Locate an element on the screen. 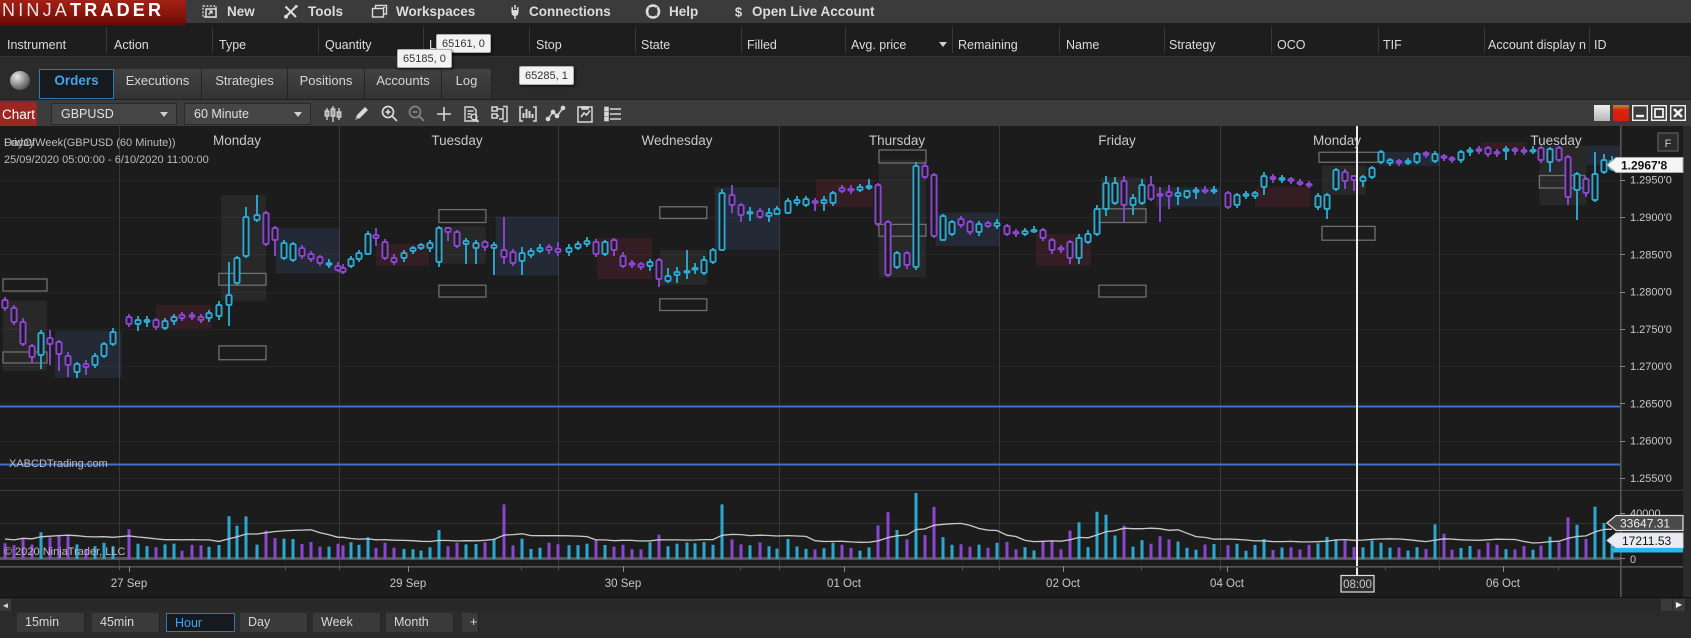 This screenshot has height=638, width=1691. svg-text: 02 Oct is located at coordinates (1063, 584).